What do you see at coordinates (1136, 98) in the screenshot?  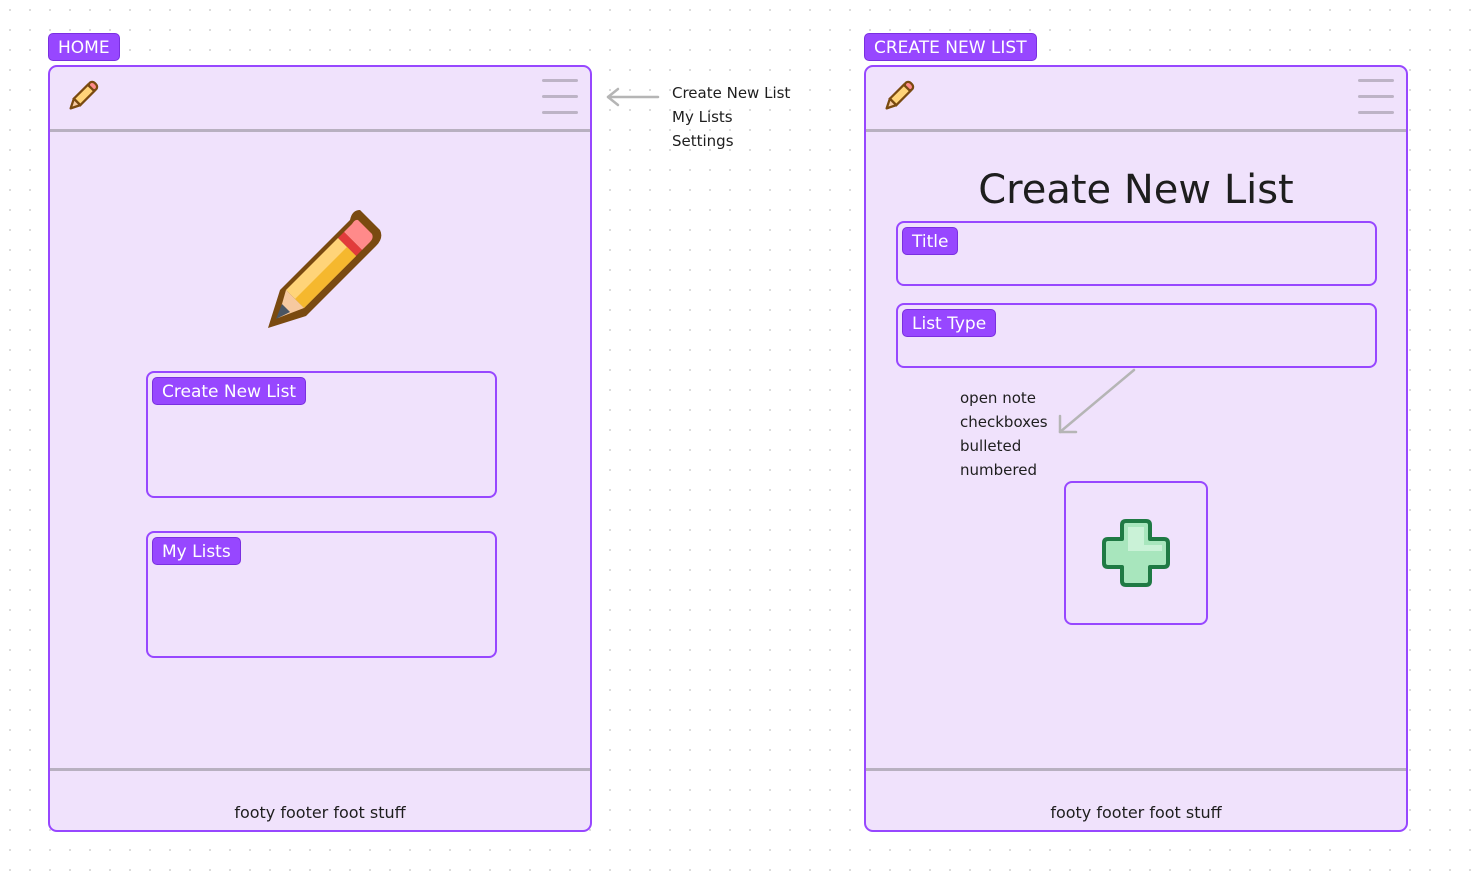 I see `create-top-bar` at bounding box center [1136, 98].